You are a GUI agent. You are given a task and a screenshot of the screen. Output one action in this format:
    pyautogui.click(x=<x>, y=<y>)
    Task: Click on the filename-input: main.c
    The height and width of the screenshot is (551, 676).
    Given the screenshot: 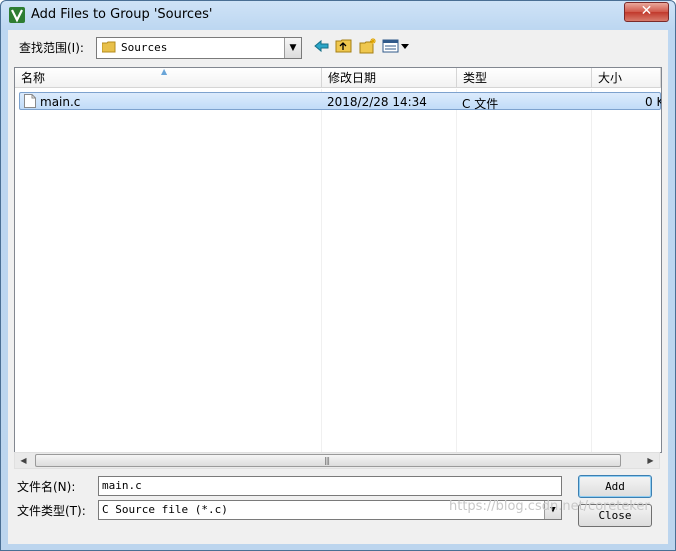 What is the action you would take?
    pyautogui.click(x=330, y=486)
    